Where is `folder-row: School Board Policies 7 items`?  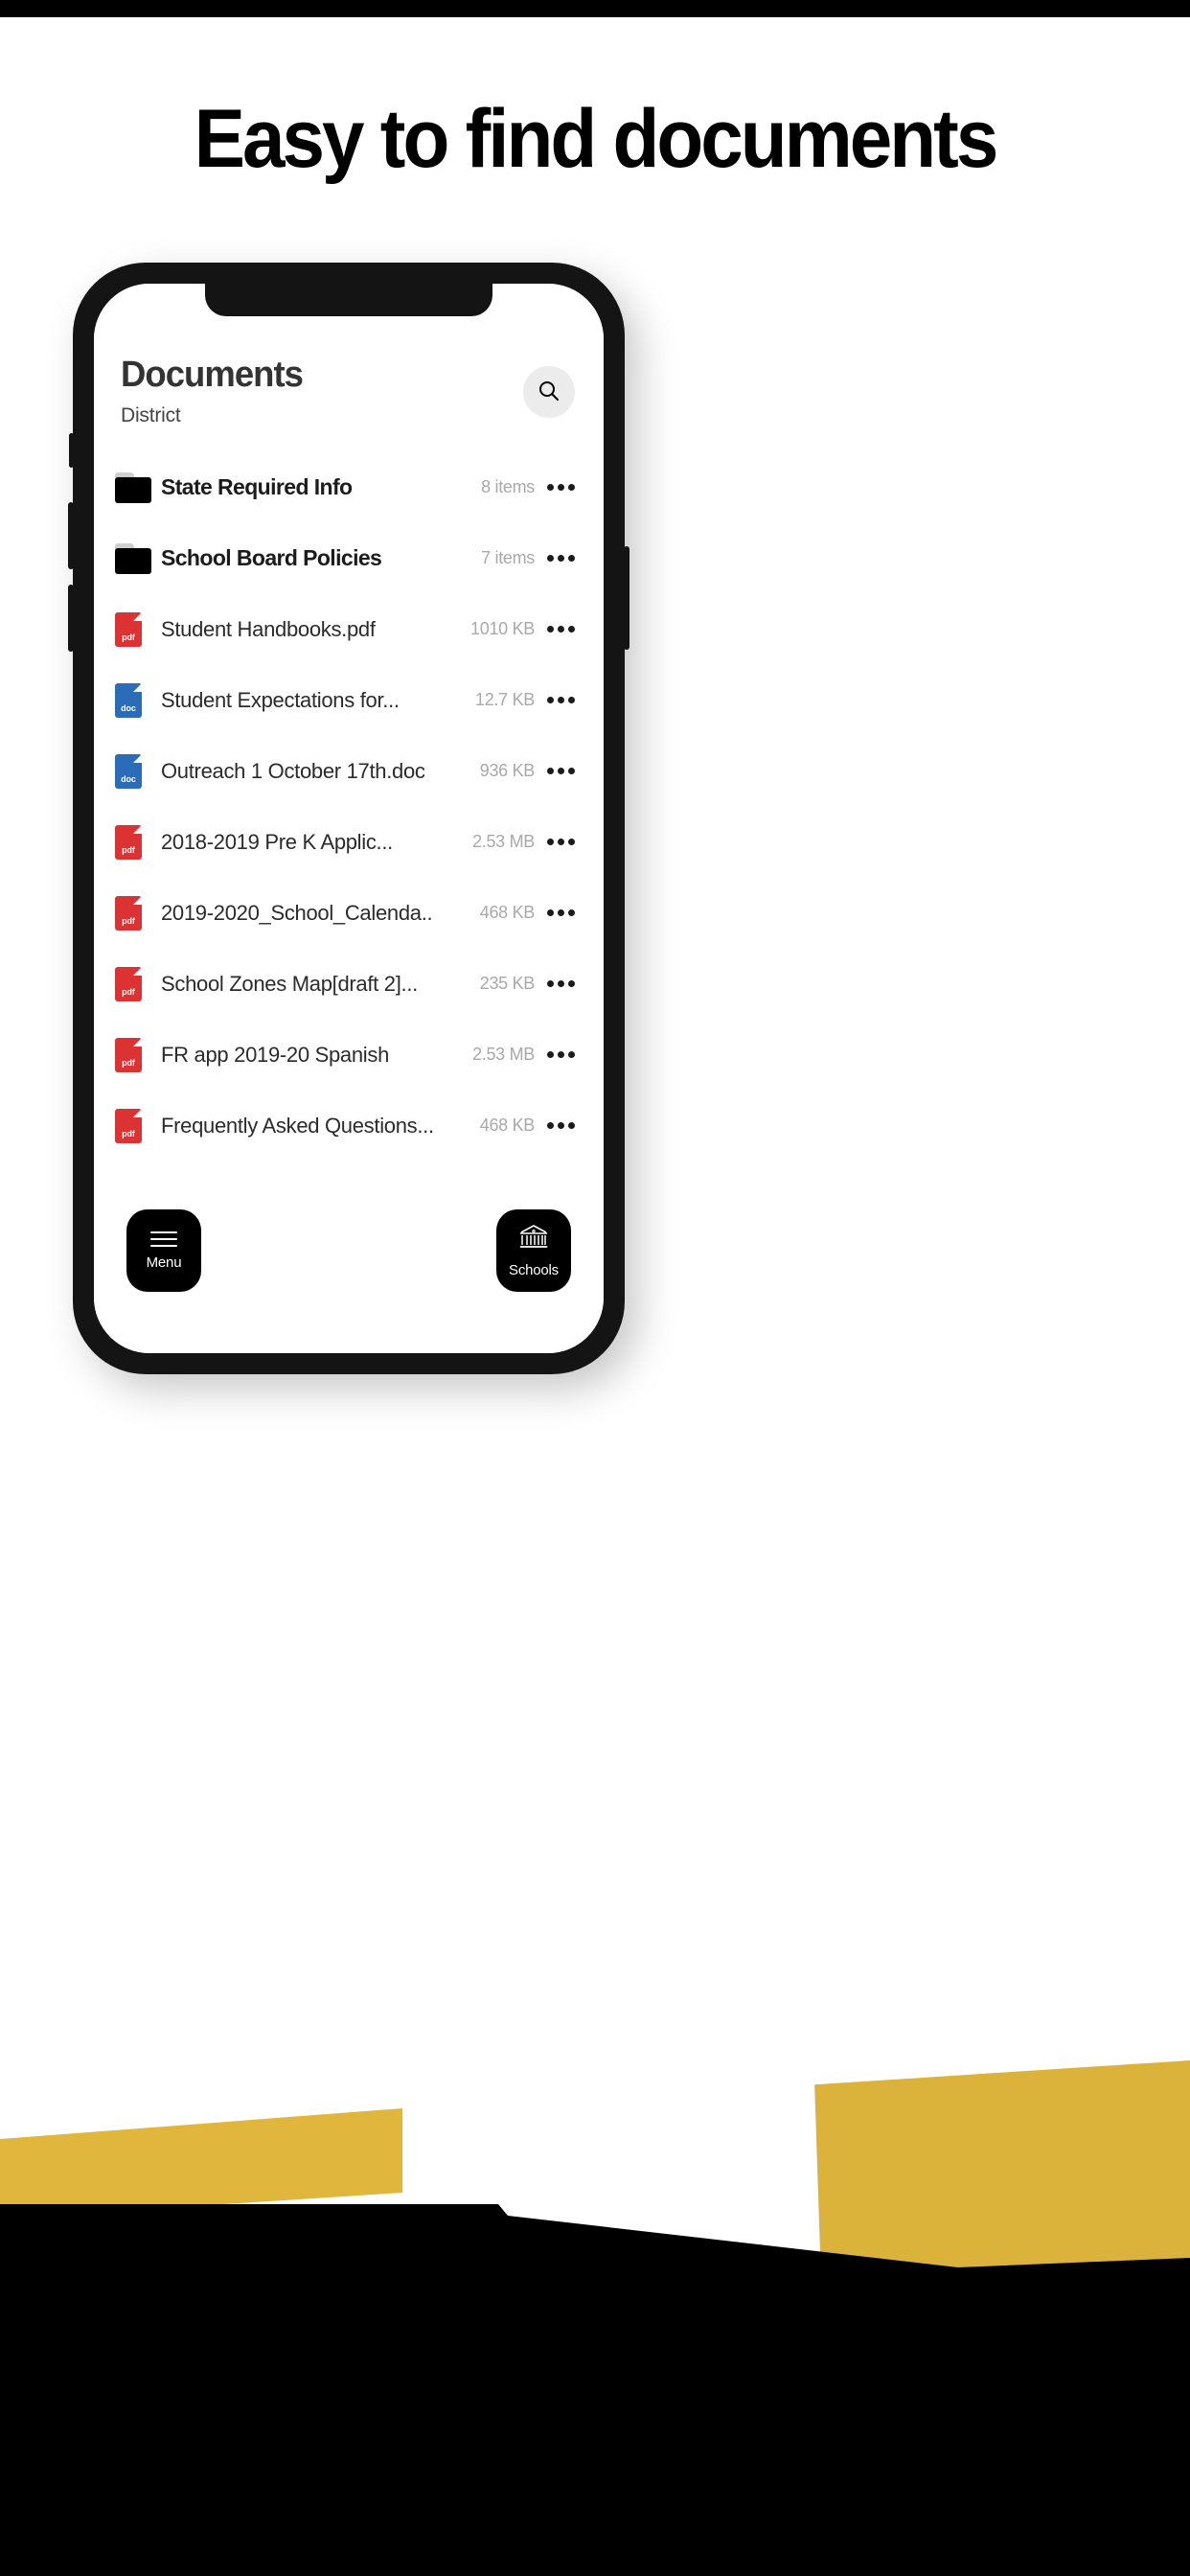 folder-row: School Board Policies 7 items is located at coordinates (349, 558).